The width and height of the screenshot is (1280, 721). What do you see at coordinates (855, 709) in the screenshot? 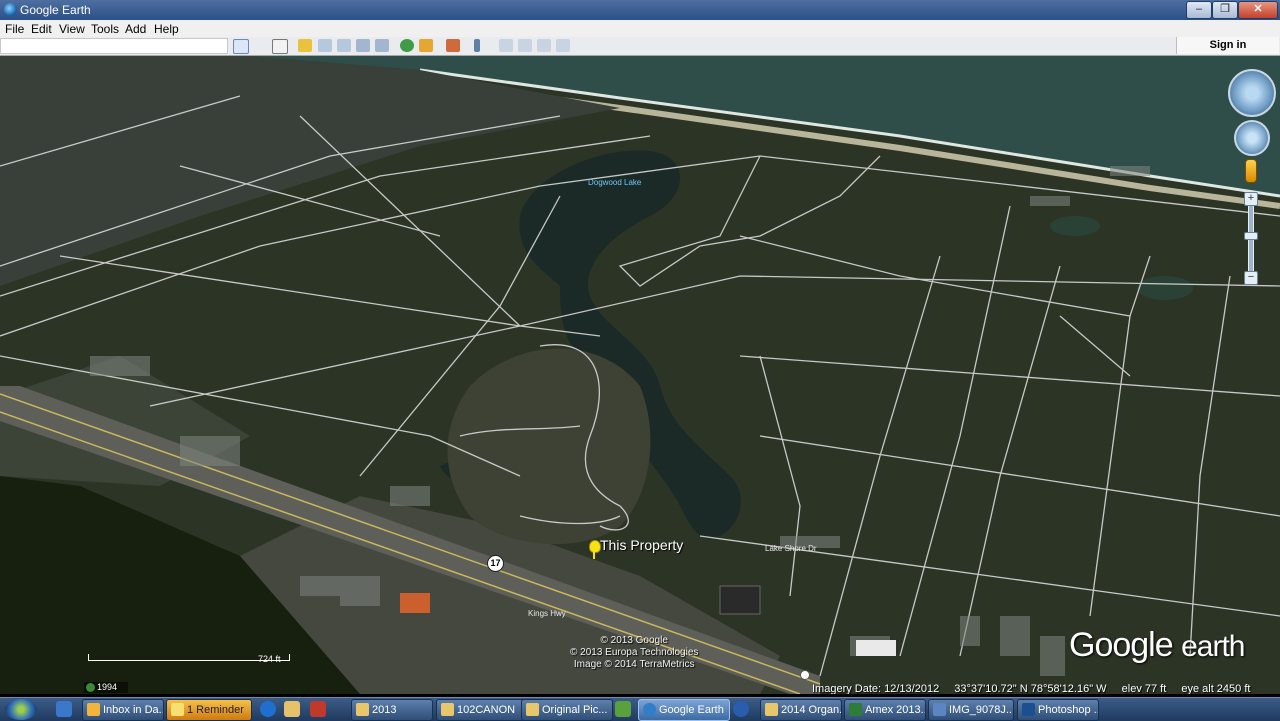
I see `excel-icon` at bounding box center [855, 709].